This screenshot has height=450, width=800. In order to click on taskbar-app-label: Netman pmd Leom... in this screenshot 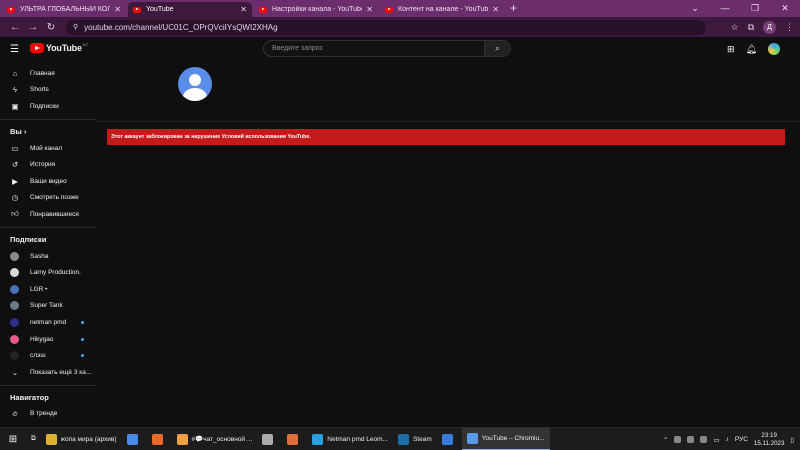, I will do `click(357, 439)`.